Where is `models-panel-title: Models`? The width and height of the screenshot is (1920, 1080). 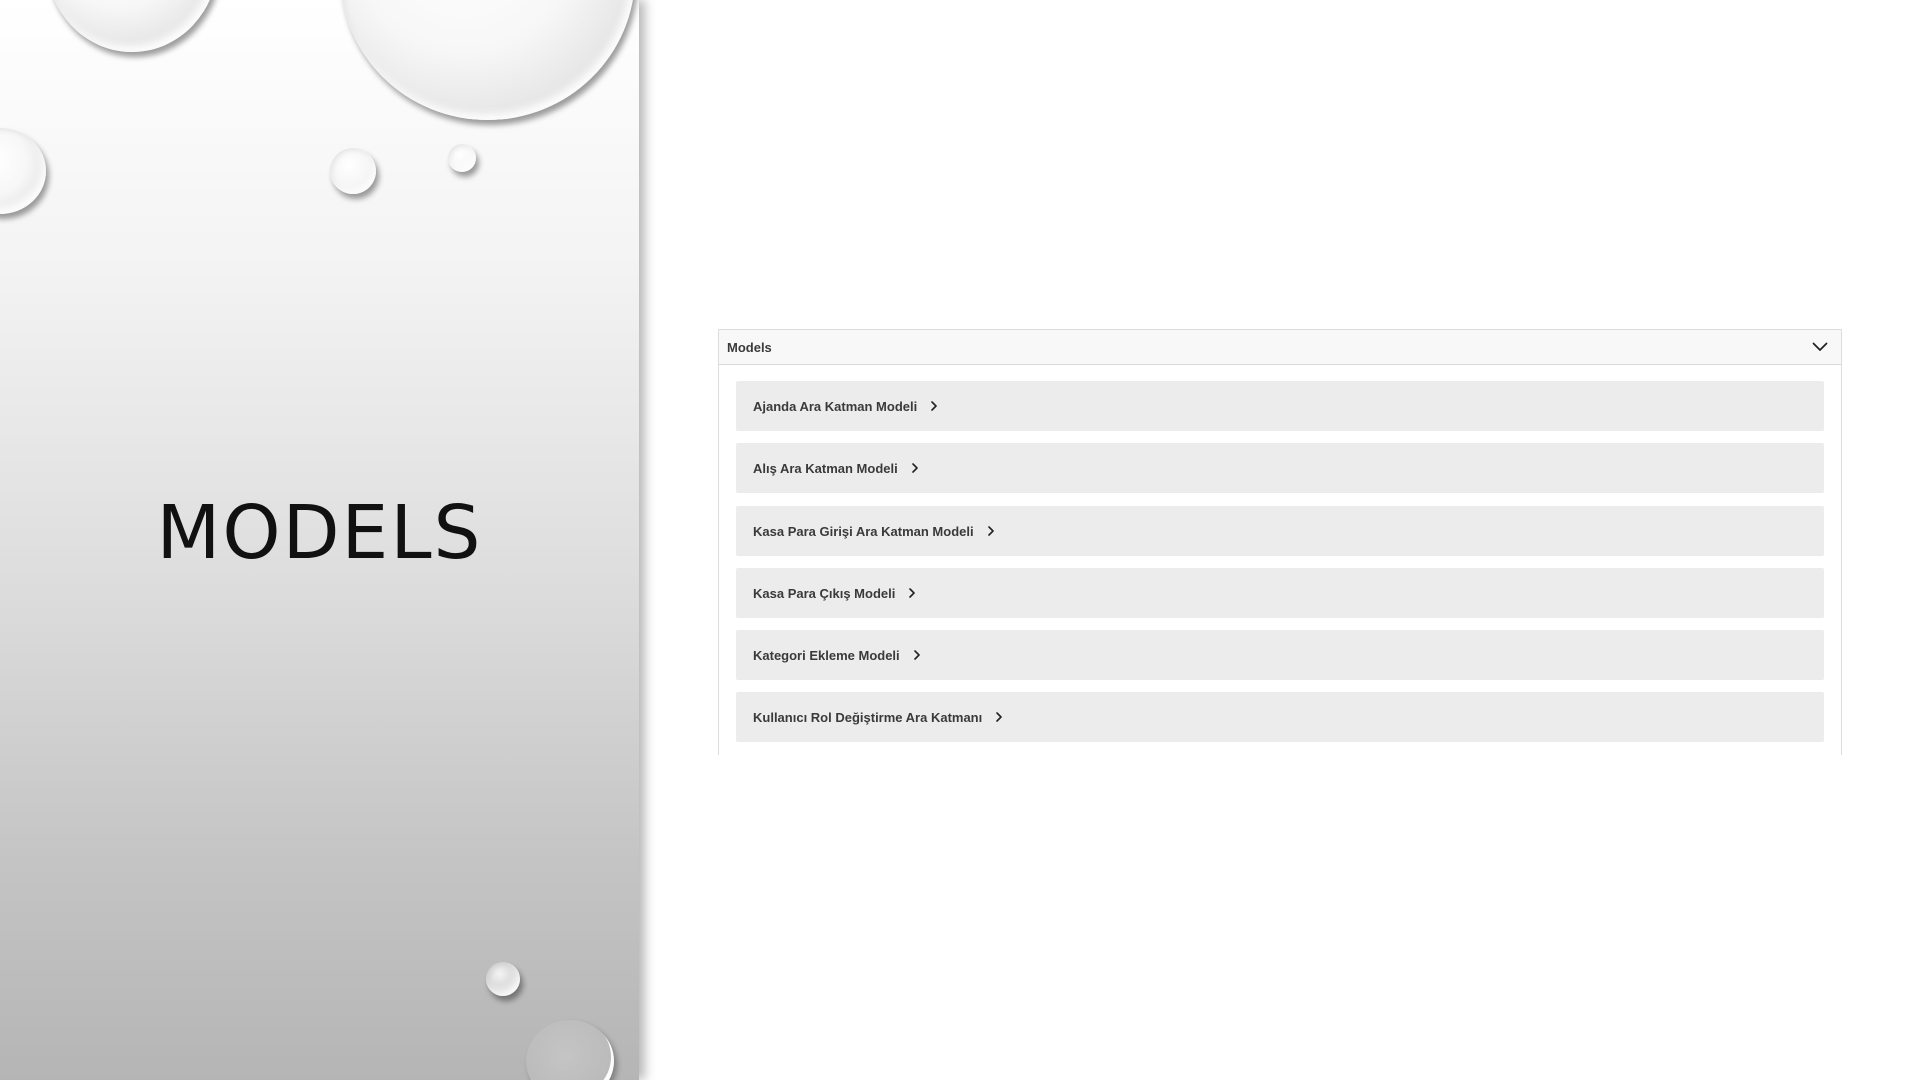 models-panel-title: Models is located at coordinates (749, 347).